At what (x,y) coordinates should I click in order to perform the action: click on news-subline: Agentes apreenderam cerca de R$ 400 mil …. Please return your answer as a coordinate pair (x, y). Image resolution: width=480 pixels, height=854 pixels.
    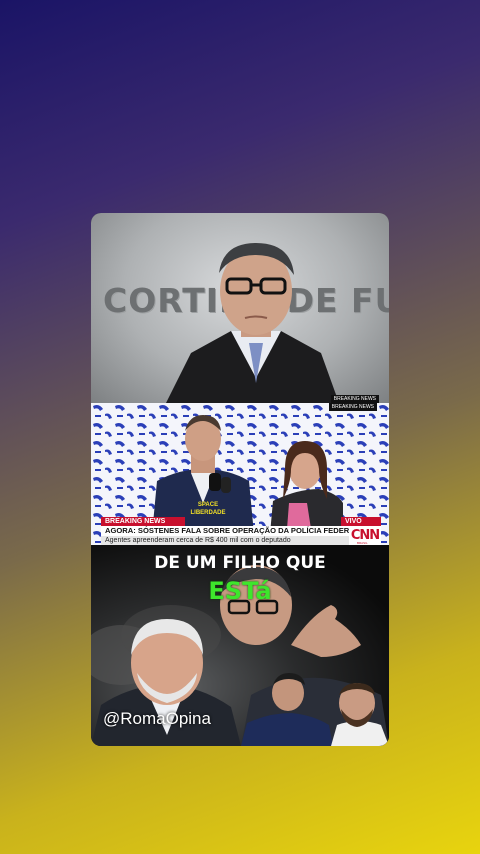
    Looking at the image, I should click on (229, 540).